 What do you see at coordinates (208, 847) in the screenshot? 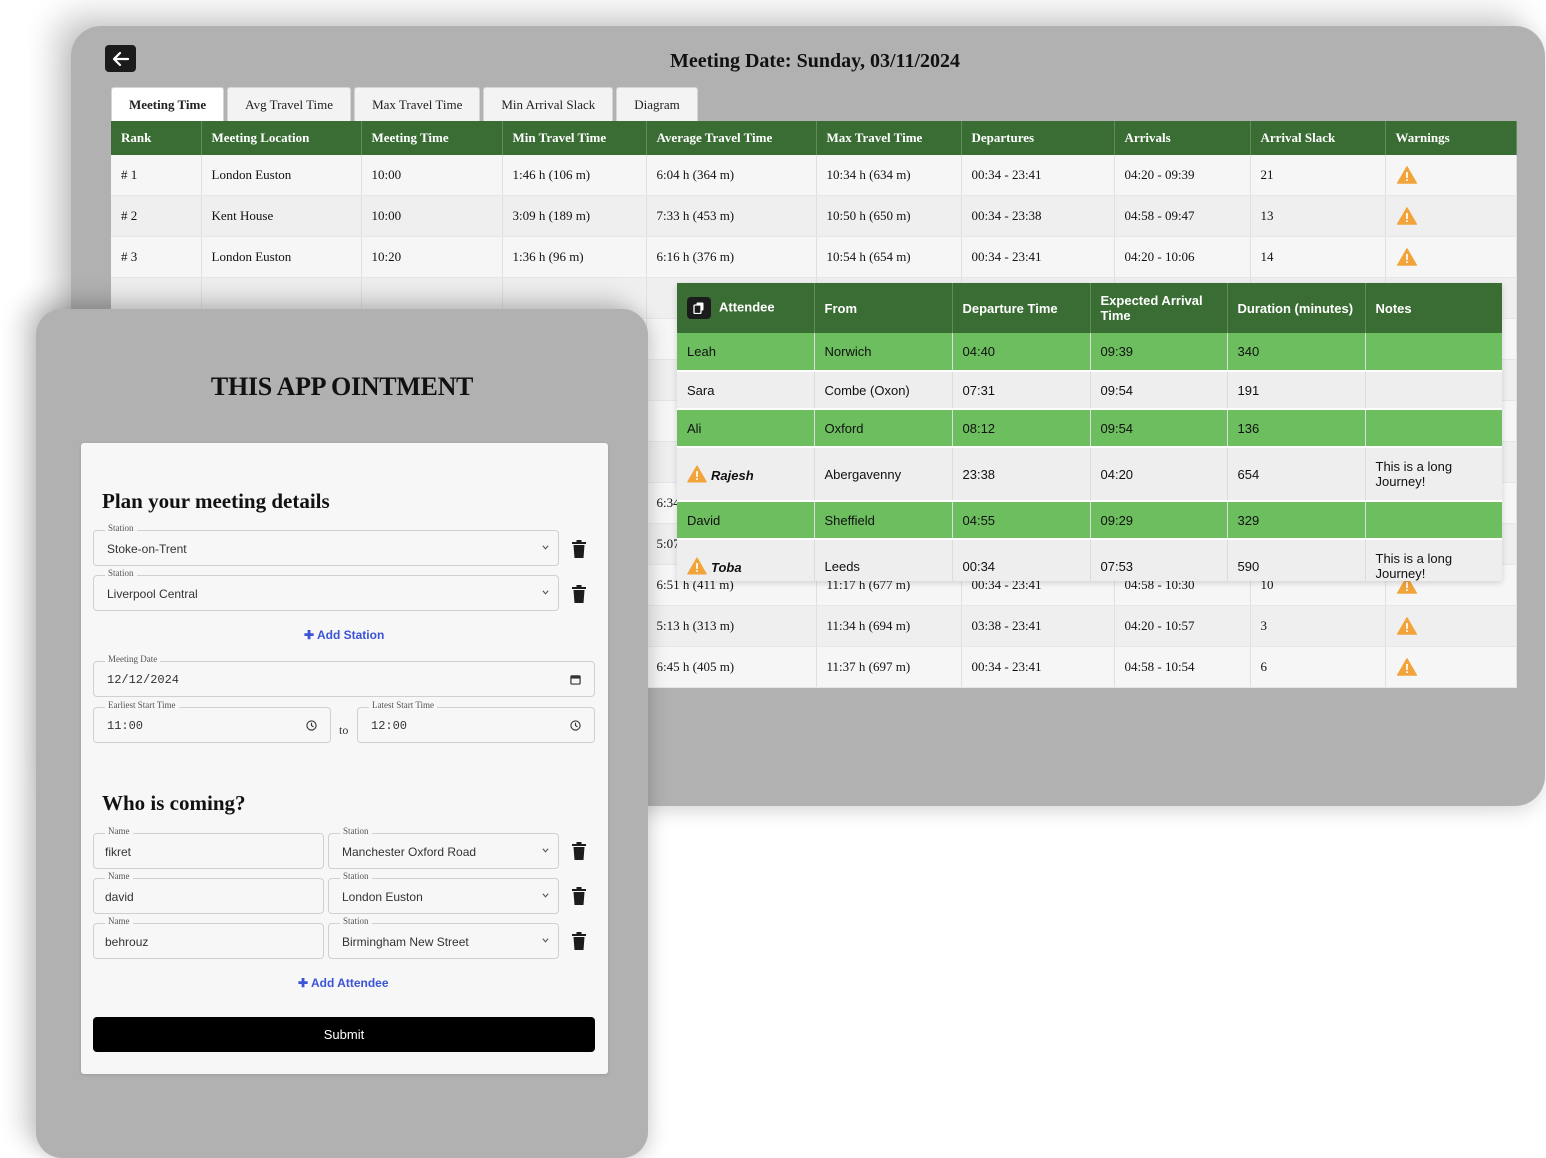
I see `attendee-name-input: Name fikret` at bounding box center [208, 847].